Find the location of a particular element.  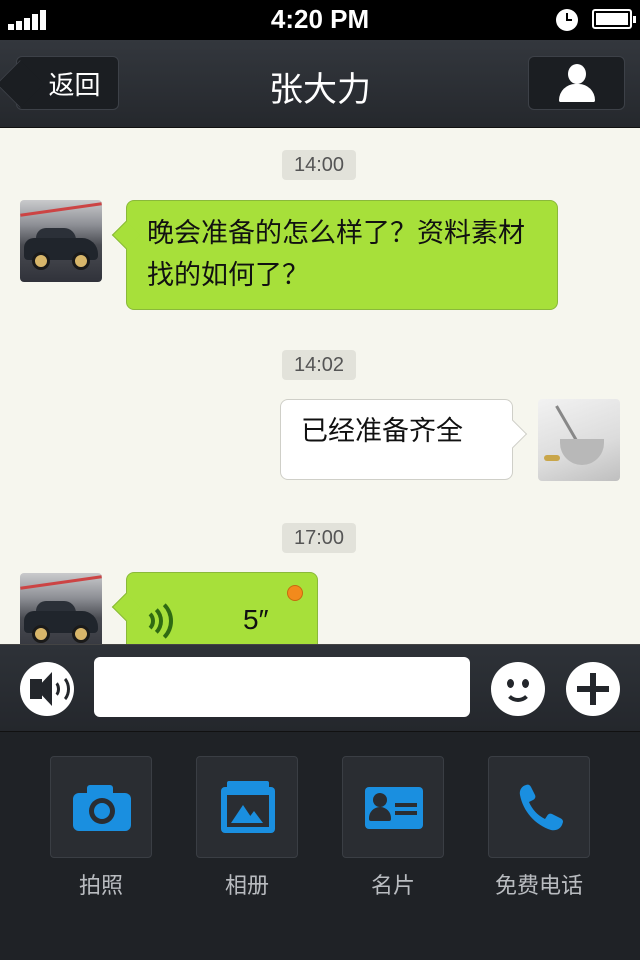

business-card-icon is located at coordinates (394, 808).